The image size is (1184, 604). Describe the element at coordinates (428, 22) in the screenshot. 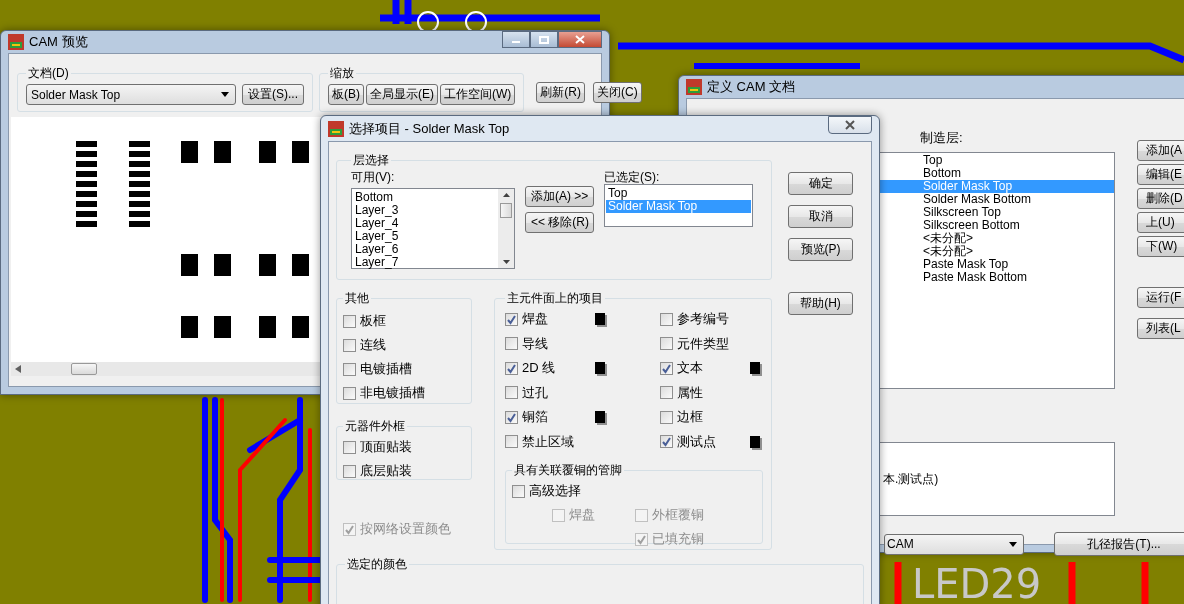

I see `via-icon` at that location.